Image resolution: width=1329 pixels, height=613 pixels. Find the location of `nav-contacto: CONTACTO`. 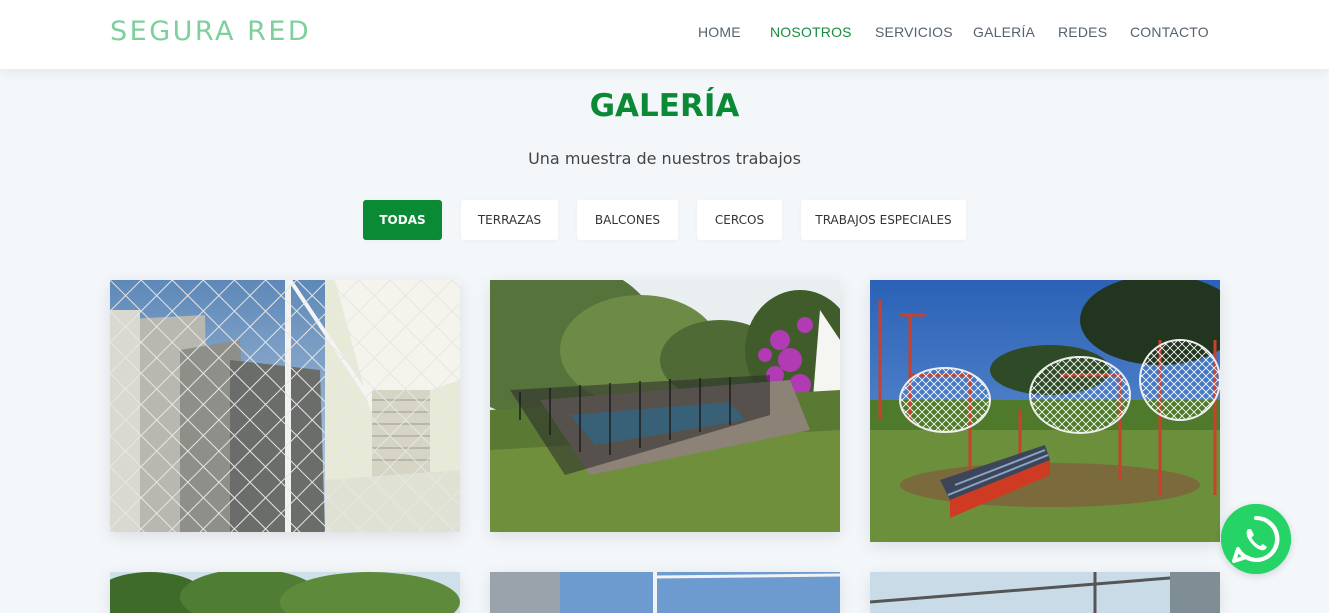

nav-contacto: CONTACTO is located at coordinates (1169, 32).